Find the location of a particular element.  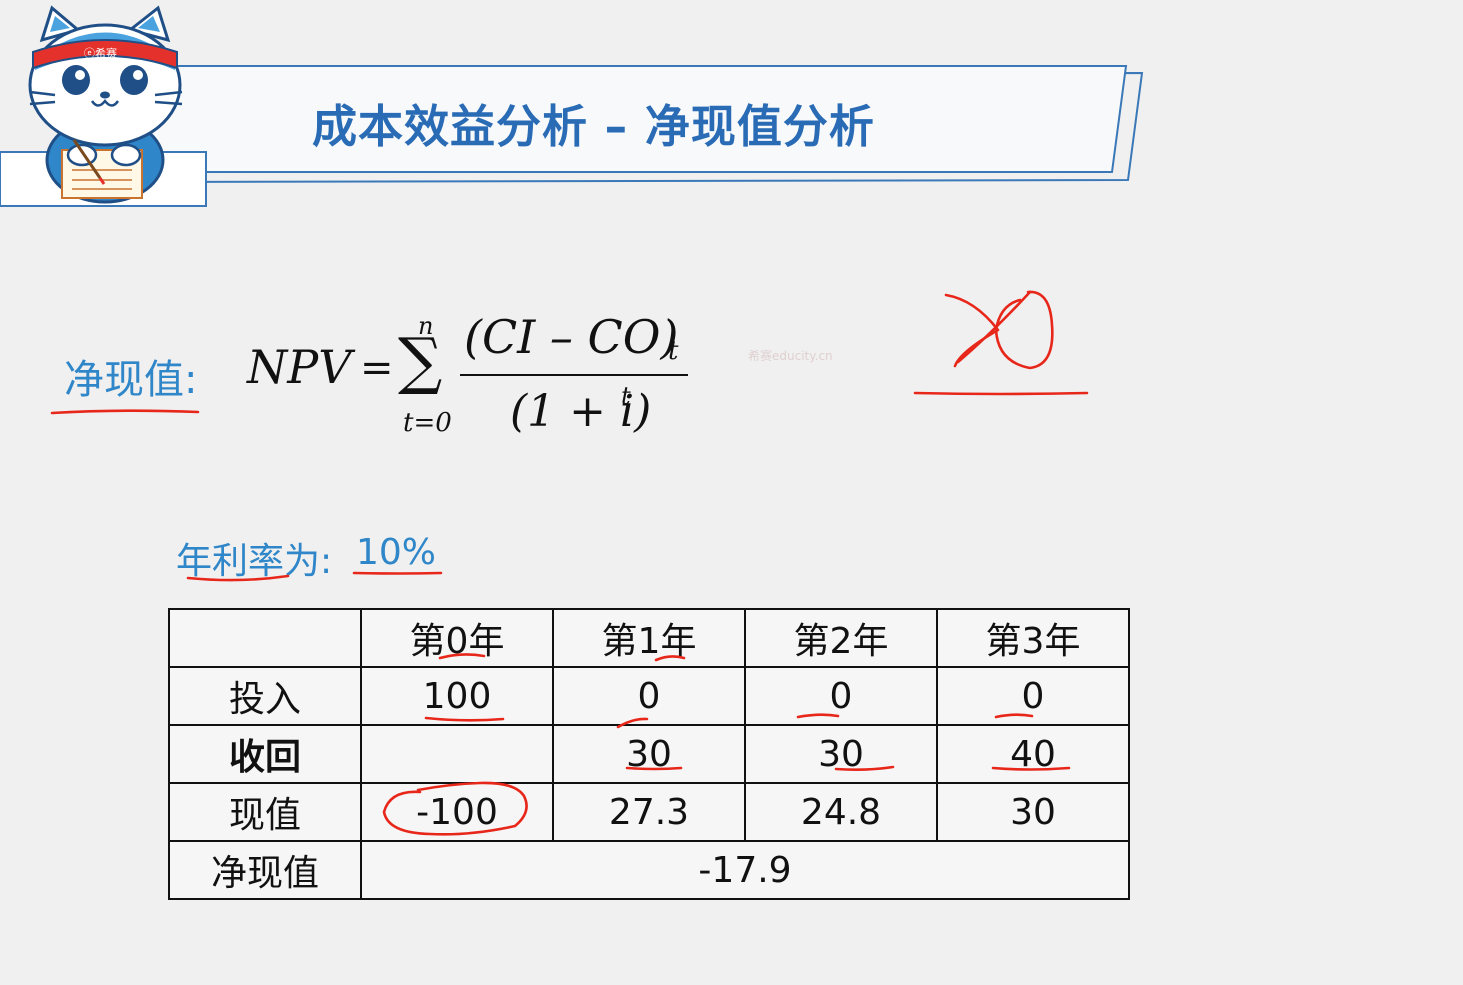

table-row-investment: 投入 100 0 0 0 is located at coordinates (649, 696).